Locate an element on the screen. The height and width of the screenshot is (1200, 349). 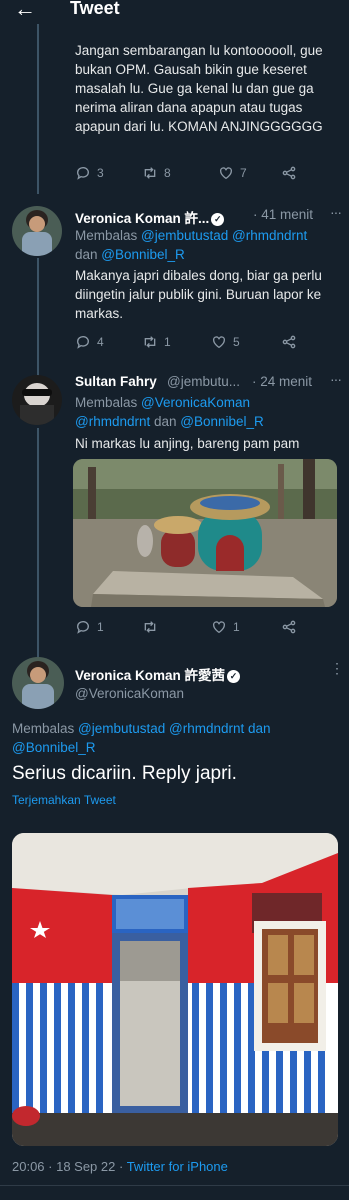
reply-button: 4 is located at coordinates (89, 342).